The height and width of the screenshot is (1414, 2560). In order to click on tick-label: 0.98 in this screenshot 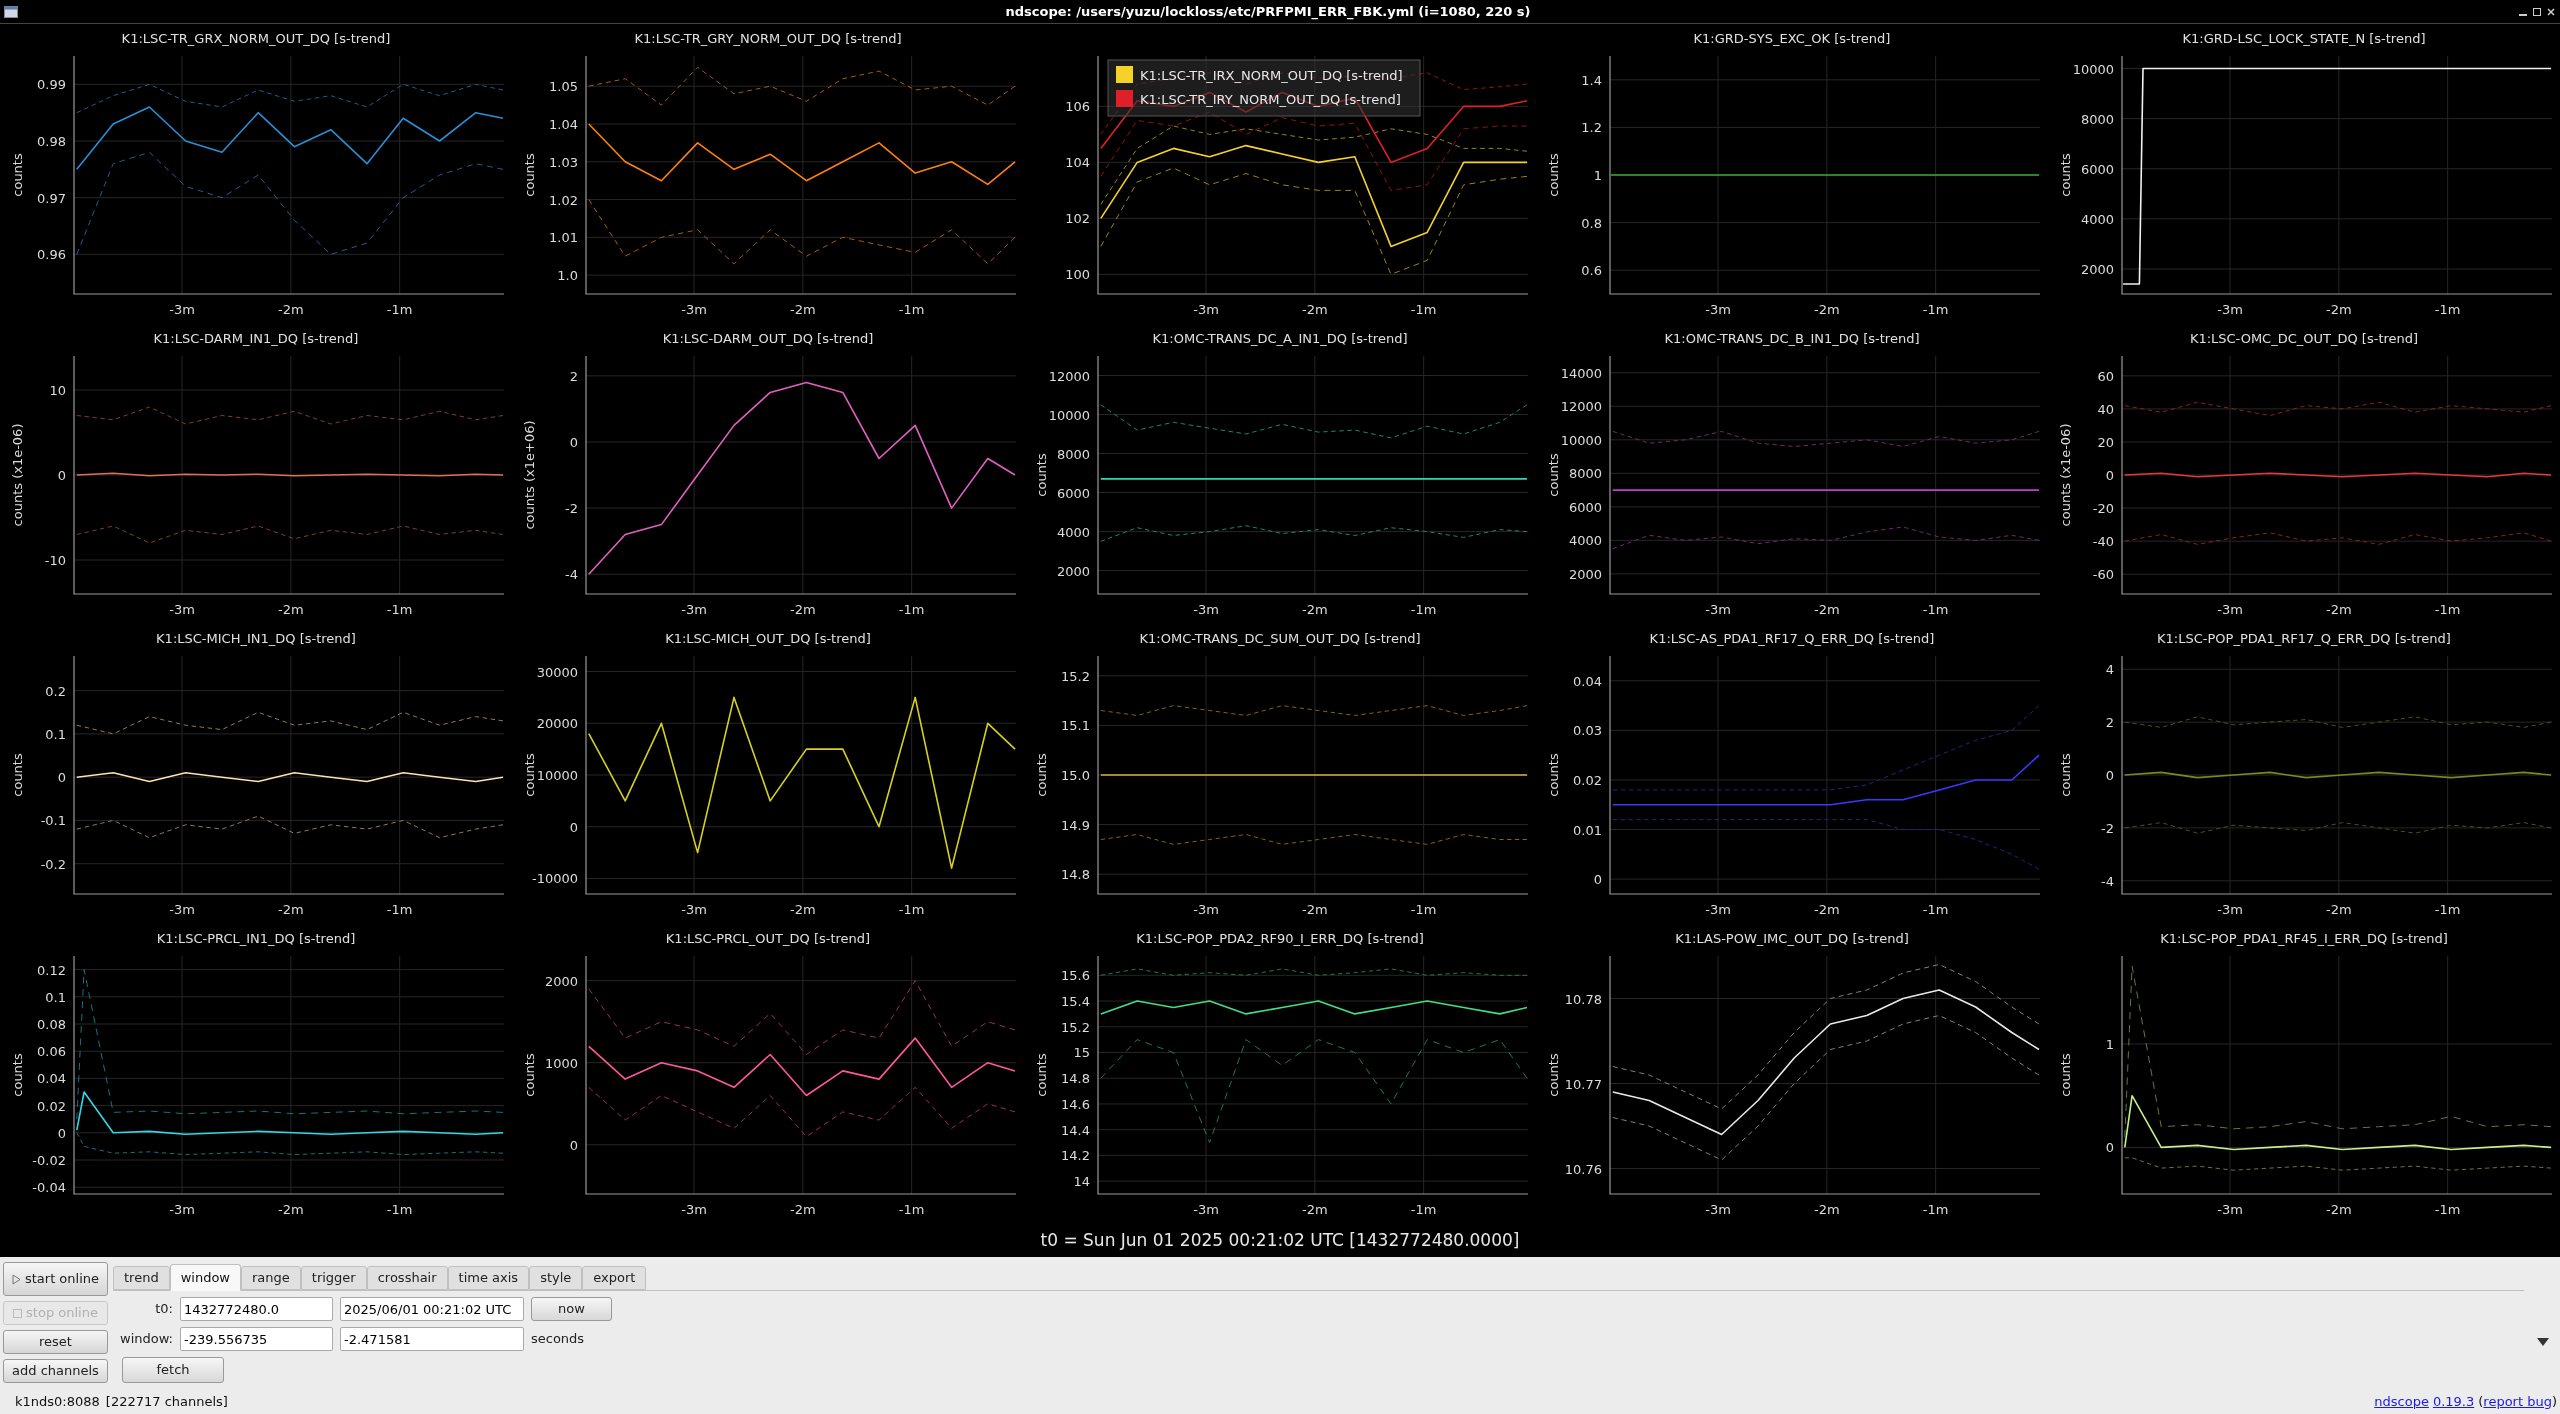, I will do `click(51, 141)`.